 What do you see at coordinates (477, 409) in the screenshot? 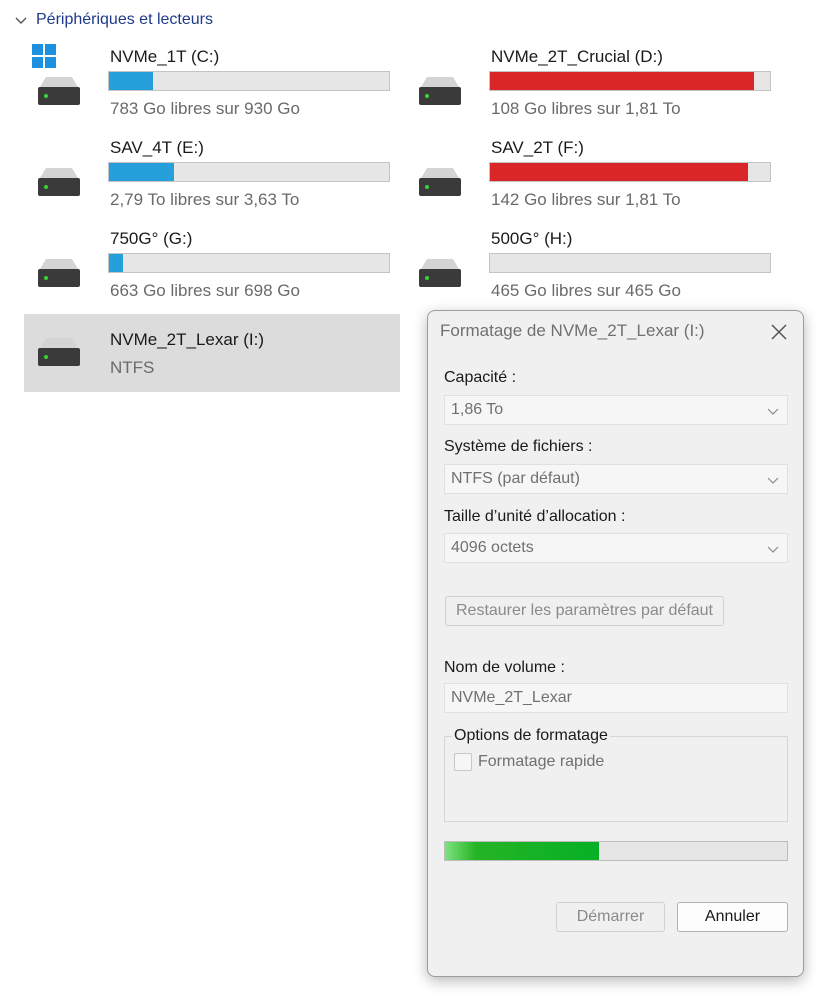
I see `capacity-value: 1,86 To` at bounding box center [477, 409].